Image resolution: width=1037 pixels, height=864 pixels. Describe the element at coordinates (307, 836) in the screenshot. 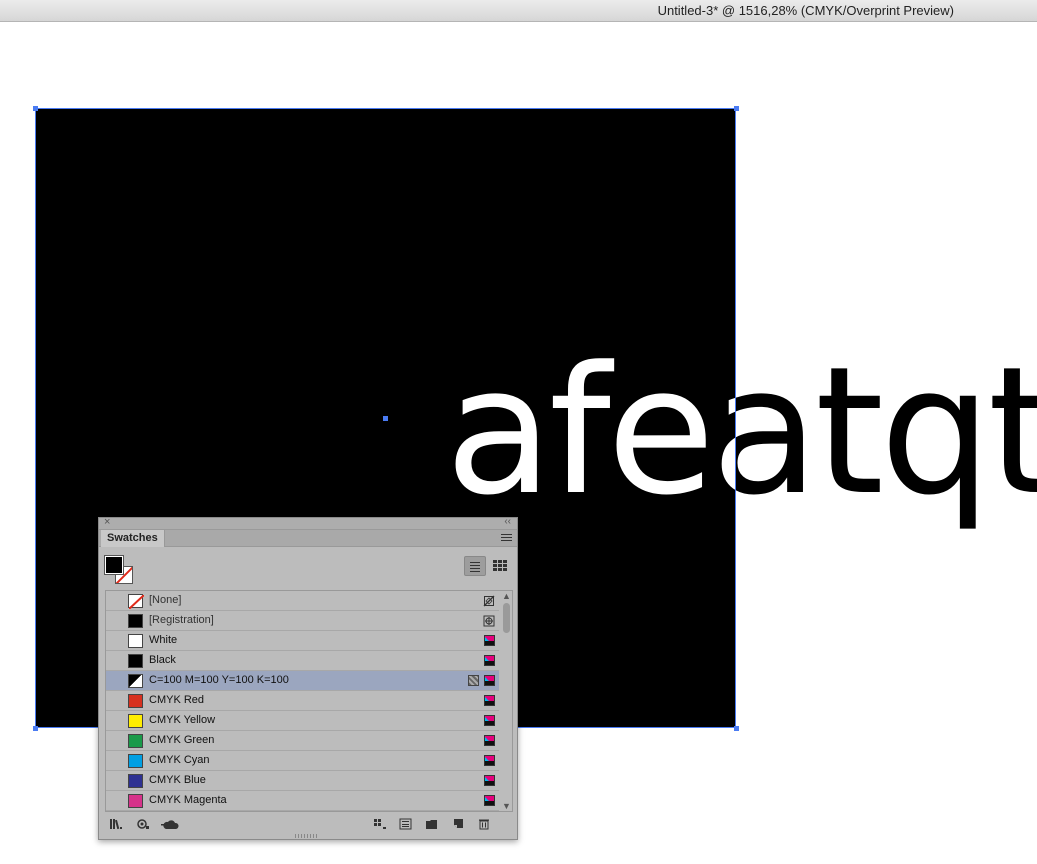

I see `resize-grip` at that location.